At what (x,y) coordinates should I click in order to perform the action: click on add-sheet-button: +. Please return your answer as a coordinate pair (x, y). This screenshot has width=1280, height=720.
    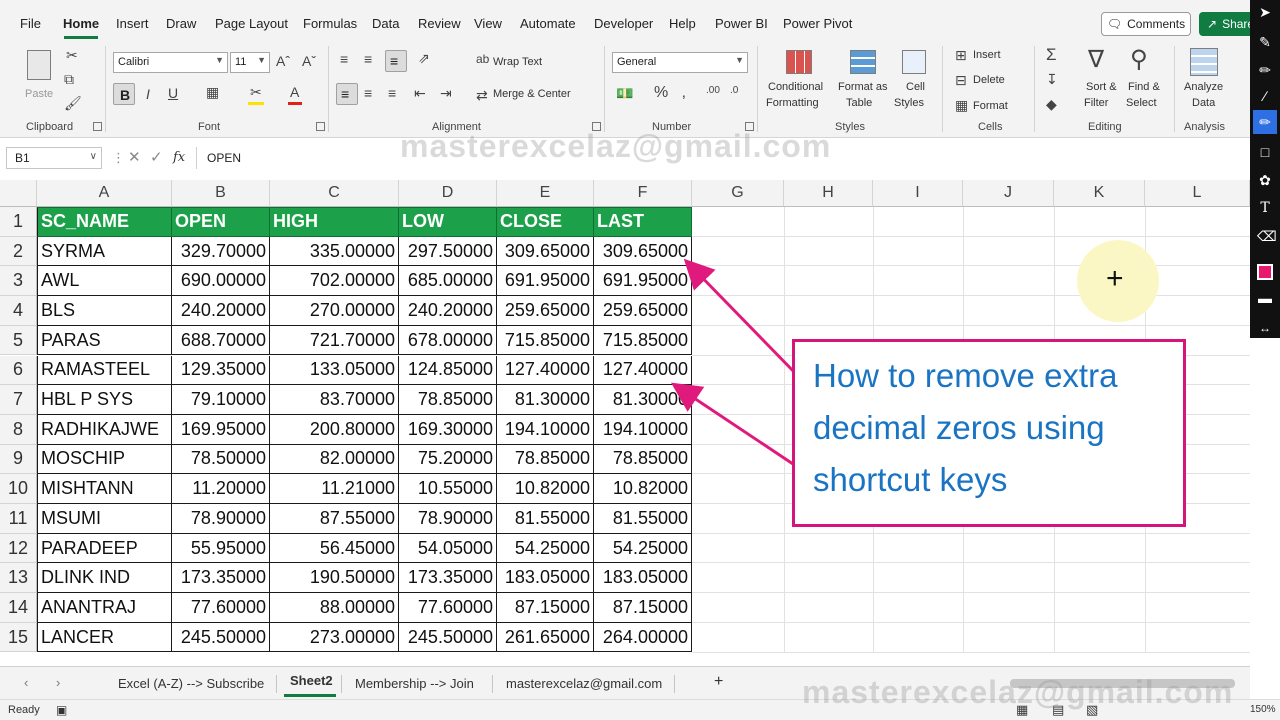
    Looking at the image, I should click on (718, 682).